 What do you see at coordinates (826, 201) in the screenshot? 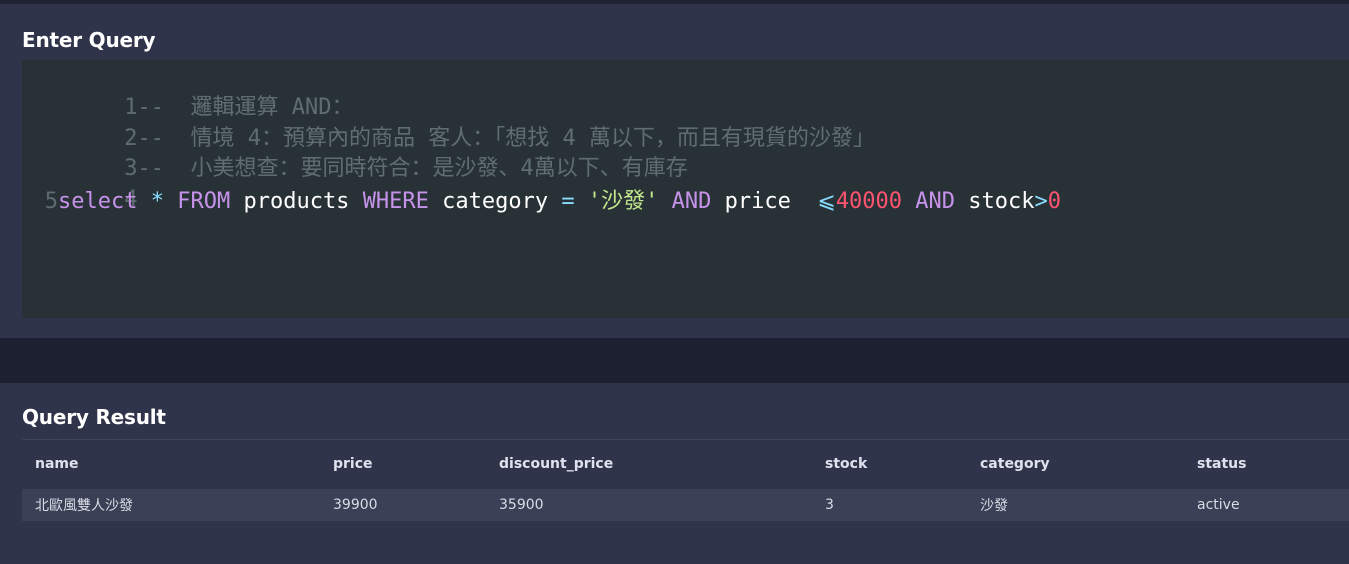
I see `sql-operator-lte: ⩽` at bounding box center [826, 201].